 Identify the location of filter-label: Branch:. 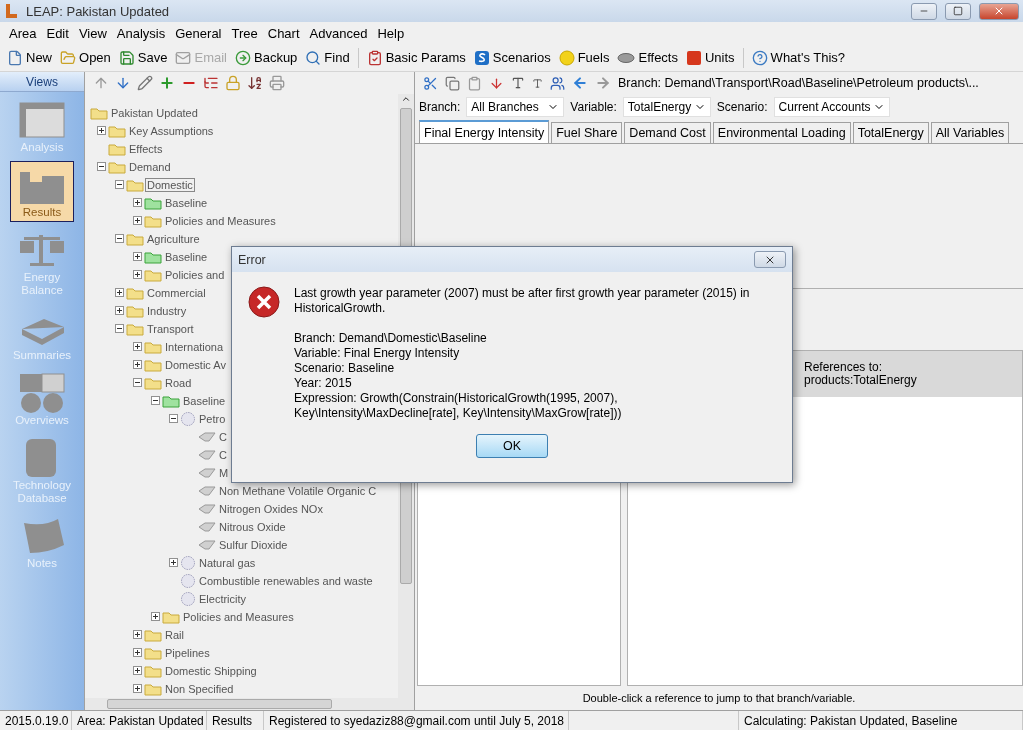
(440, 107).